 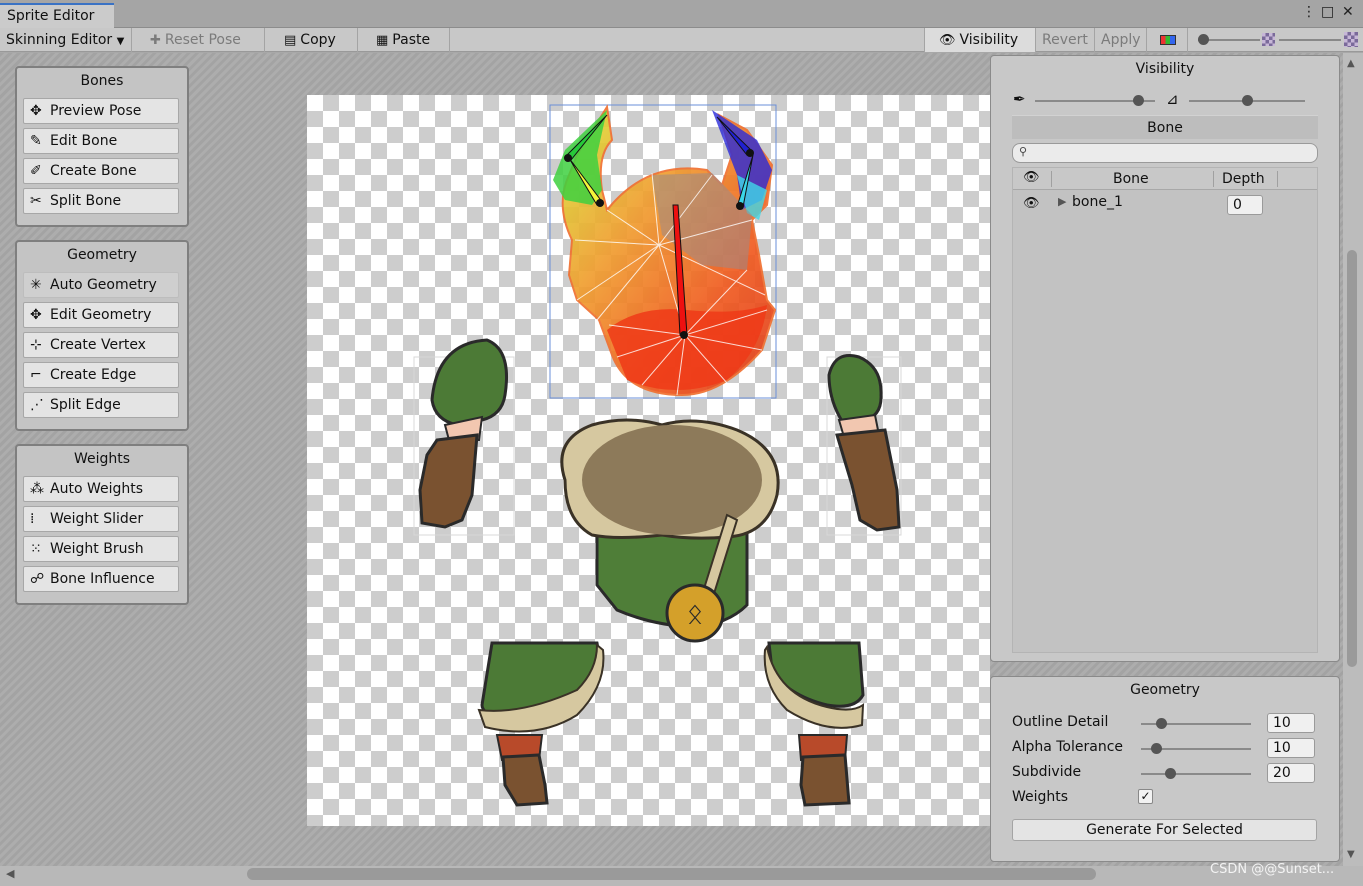 What do you see at coordinates (663, 251) in the screenshot?
I see `head-sprite` at bounding box center [663, 251].